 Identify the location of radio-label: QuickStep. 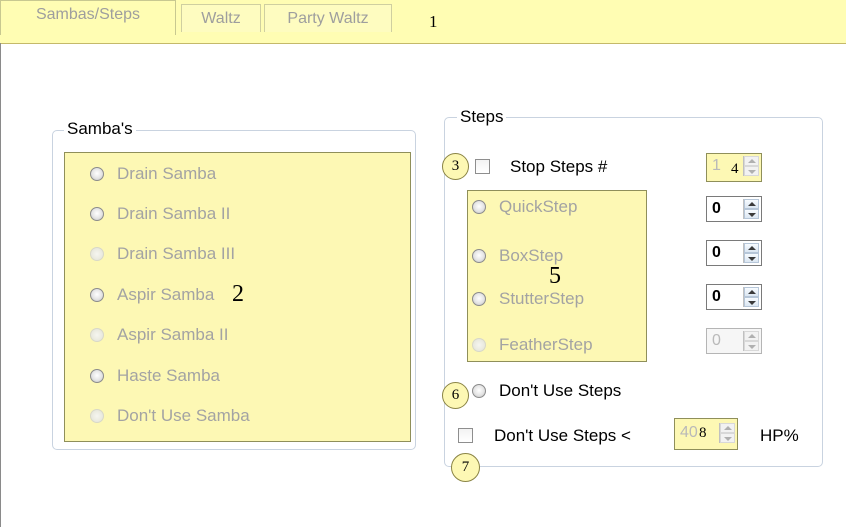
(538, 206).